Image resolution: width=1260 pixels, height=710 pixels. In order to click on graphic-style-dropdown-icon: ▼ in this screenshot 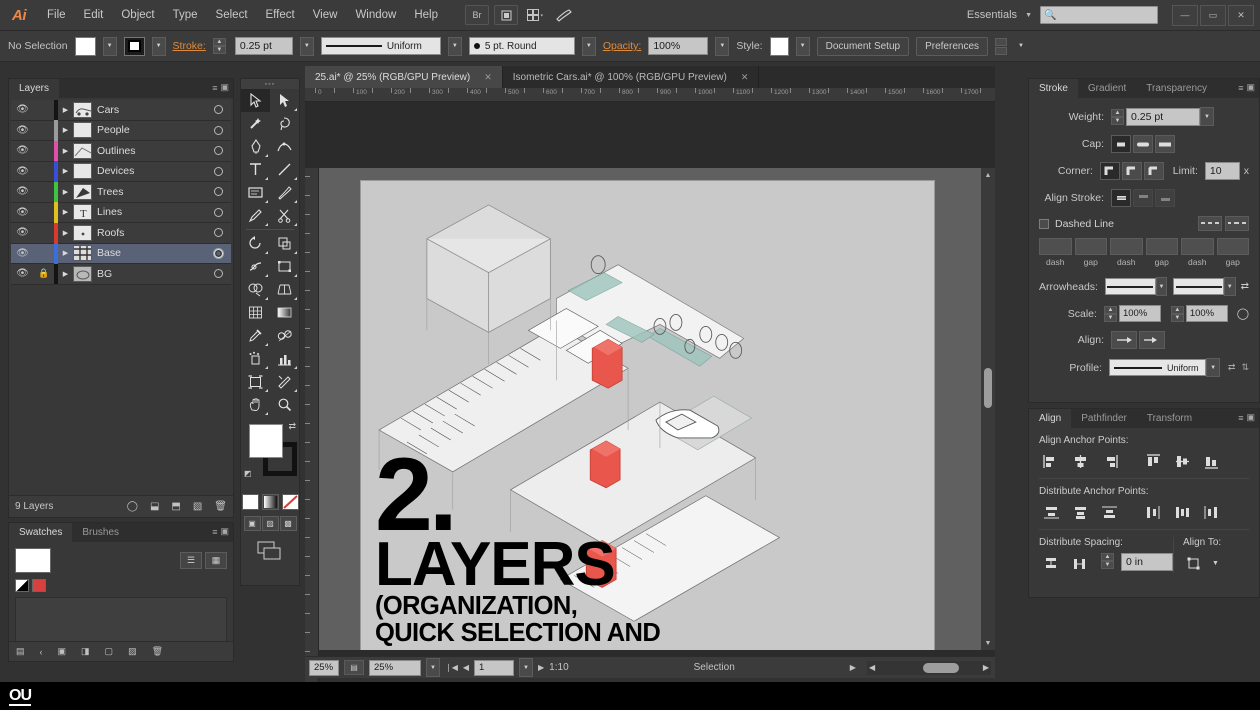, I will do `click(802, 46)`.